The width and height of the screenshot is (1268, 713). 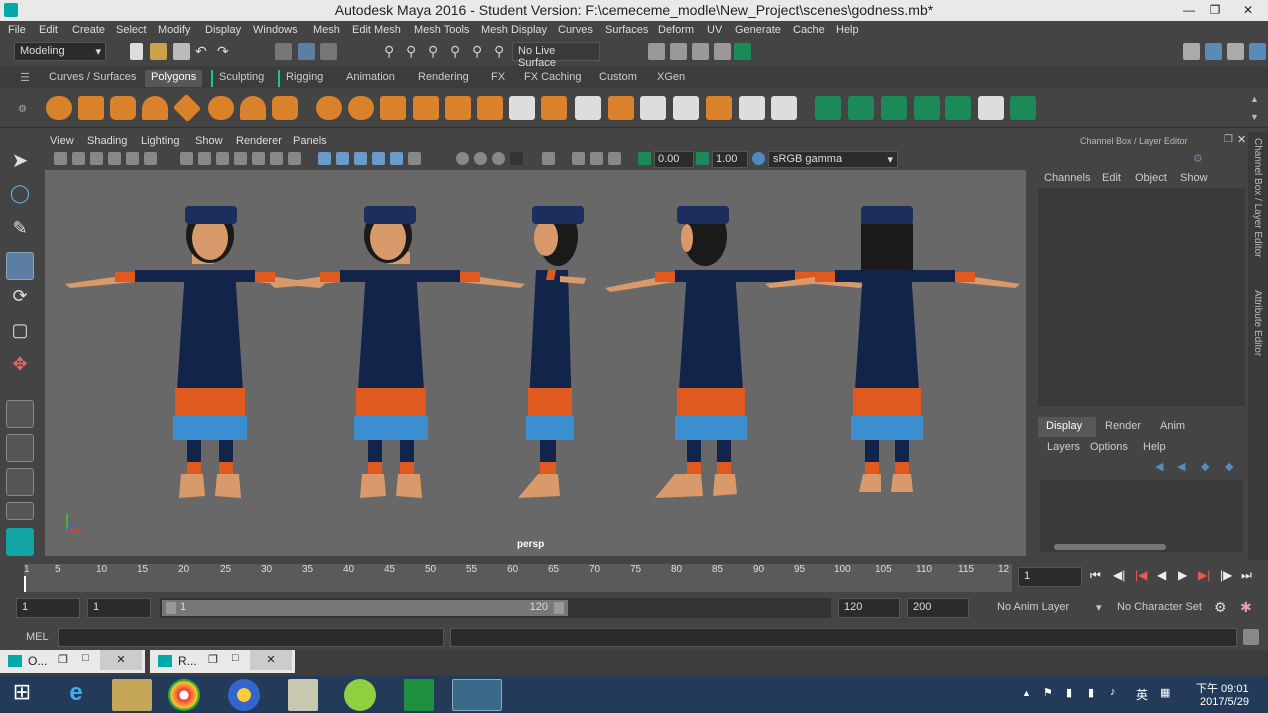 What do you see at coordinates (222, 158) in the screenshot?
I see `resolution-gate-icon` at bounding box center [222, 158].